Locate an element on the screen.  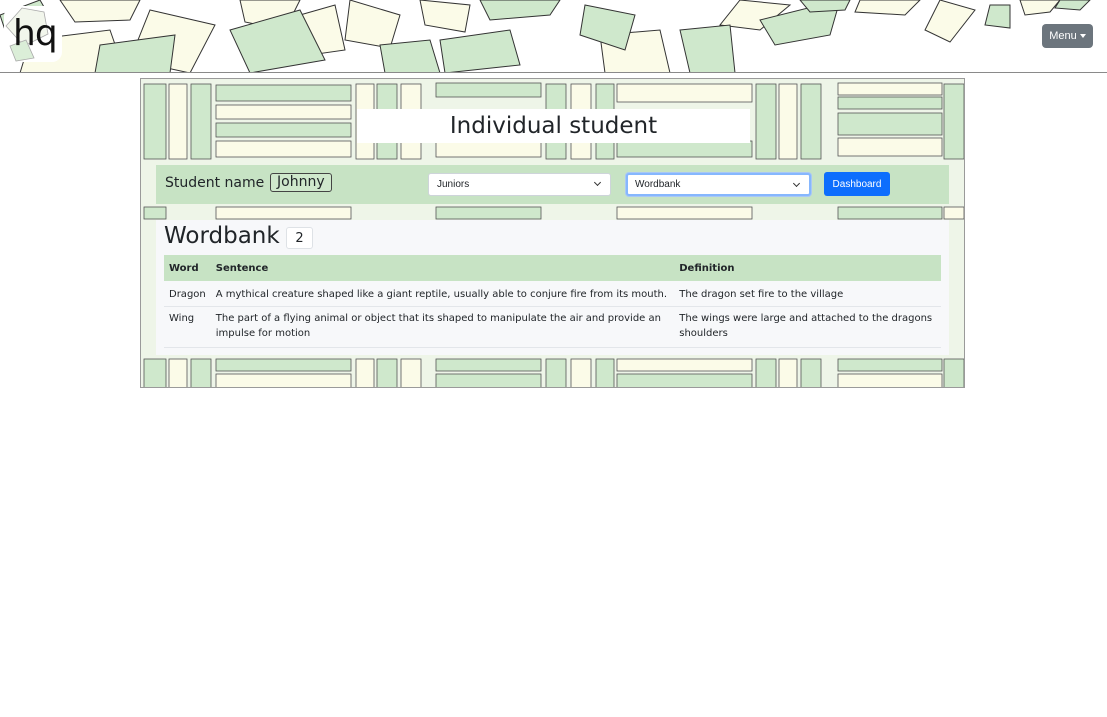
group-select: Juniors is located at coordinates (519, 184).